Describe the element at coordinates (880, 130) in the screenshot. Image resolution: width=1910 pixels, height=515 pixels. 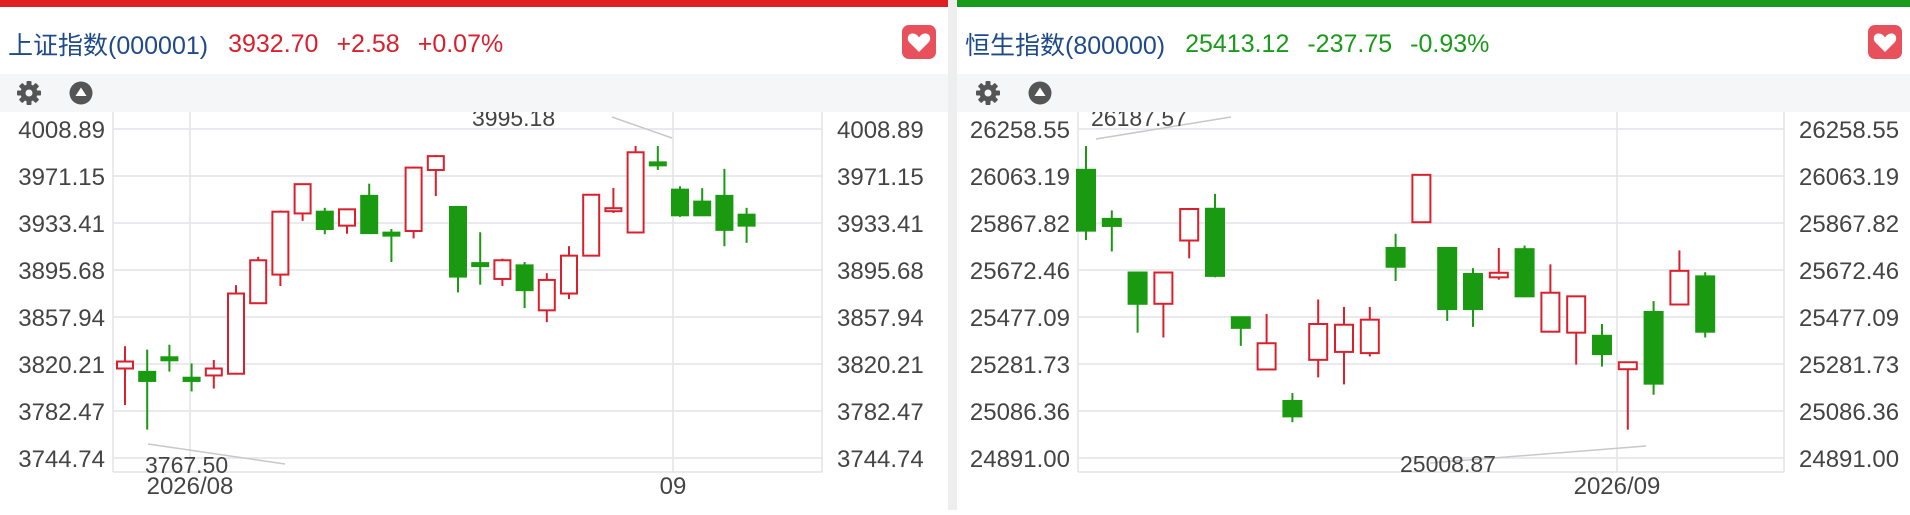
I see `y-tick-label-right: 4008.89` at that location.